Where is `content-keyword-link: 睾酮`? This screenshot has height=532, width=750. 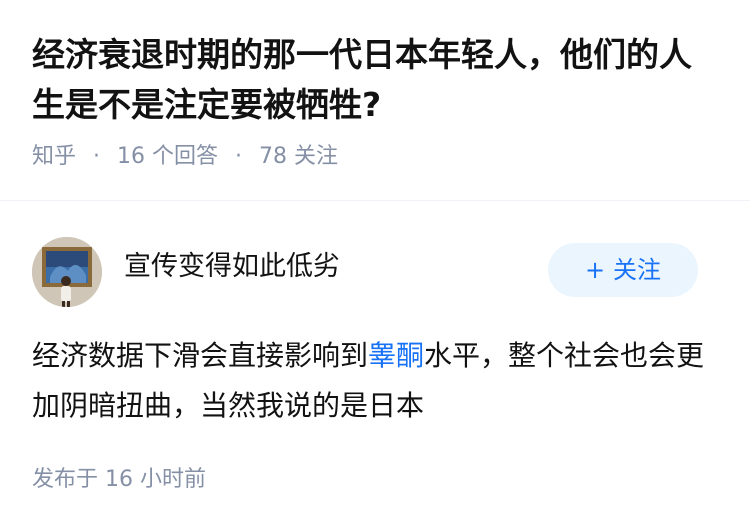 content-keyword-link: 睾酮 is located at coordinates (396, 355).